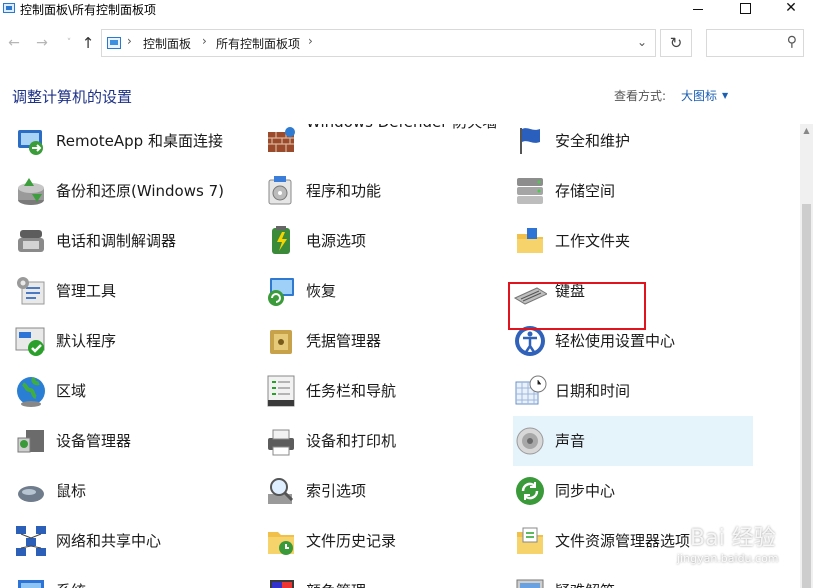 The image size is (813, 588). I want to click on control-panel-item-programs: 程序和功能, so click(384, 191).